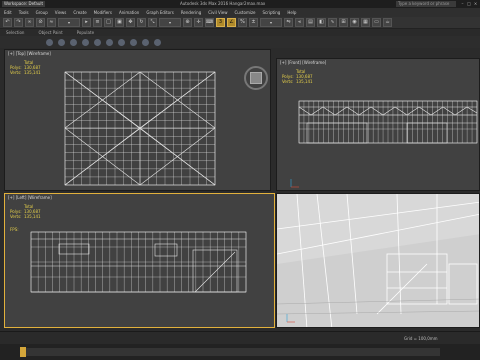 The width and height of the screenshot is (480, 360). Describe the element at coordinates (121, 42) in the screenshot. I see `create-systems-icon` at that location.